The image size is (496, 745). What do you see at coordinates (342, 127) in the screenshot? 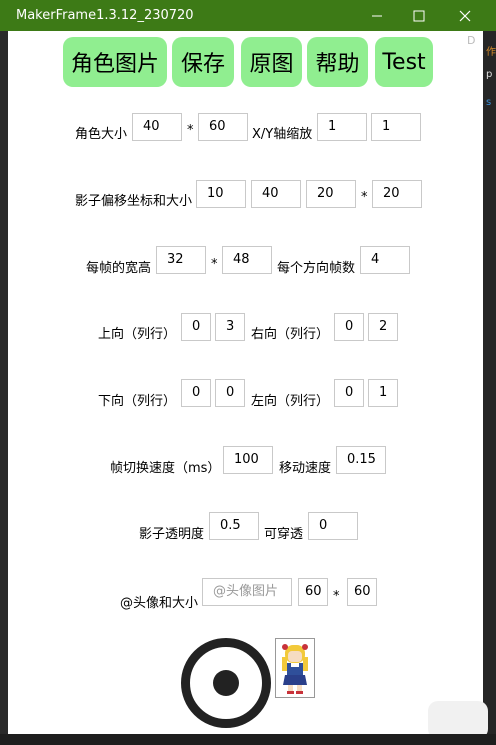
I see `scale-x-input: 1` at bounding box center [342, 127].